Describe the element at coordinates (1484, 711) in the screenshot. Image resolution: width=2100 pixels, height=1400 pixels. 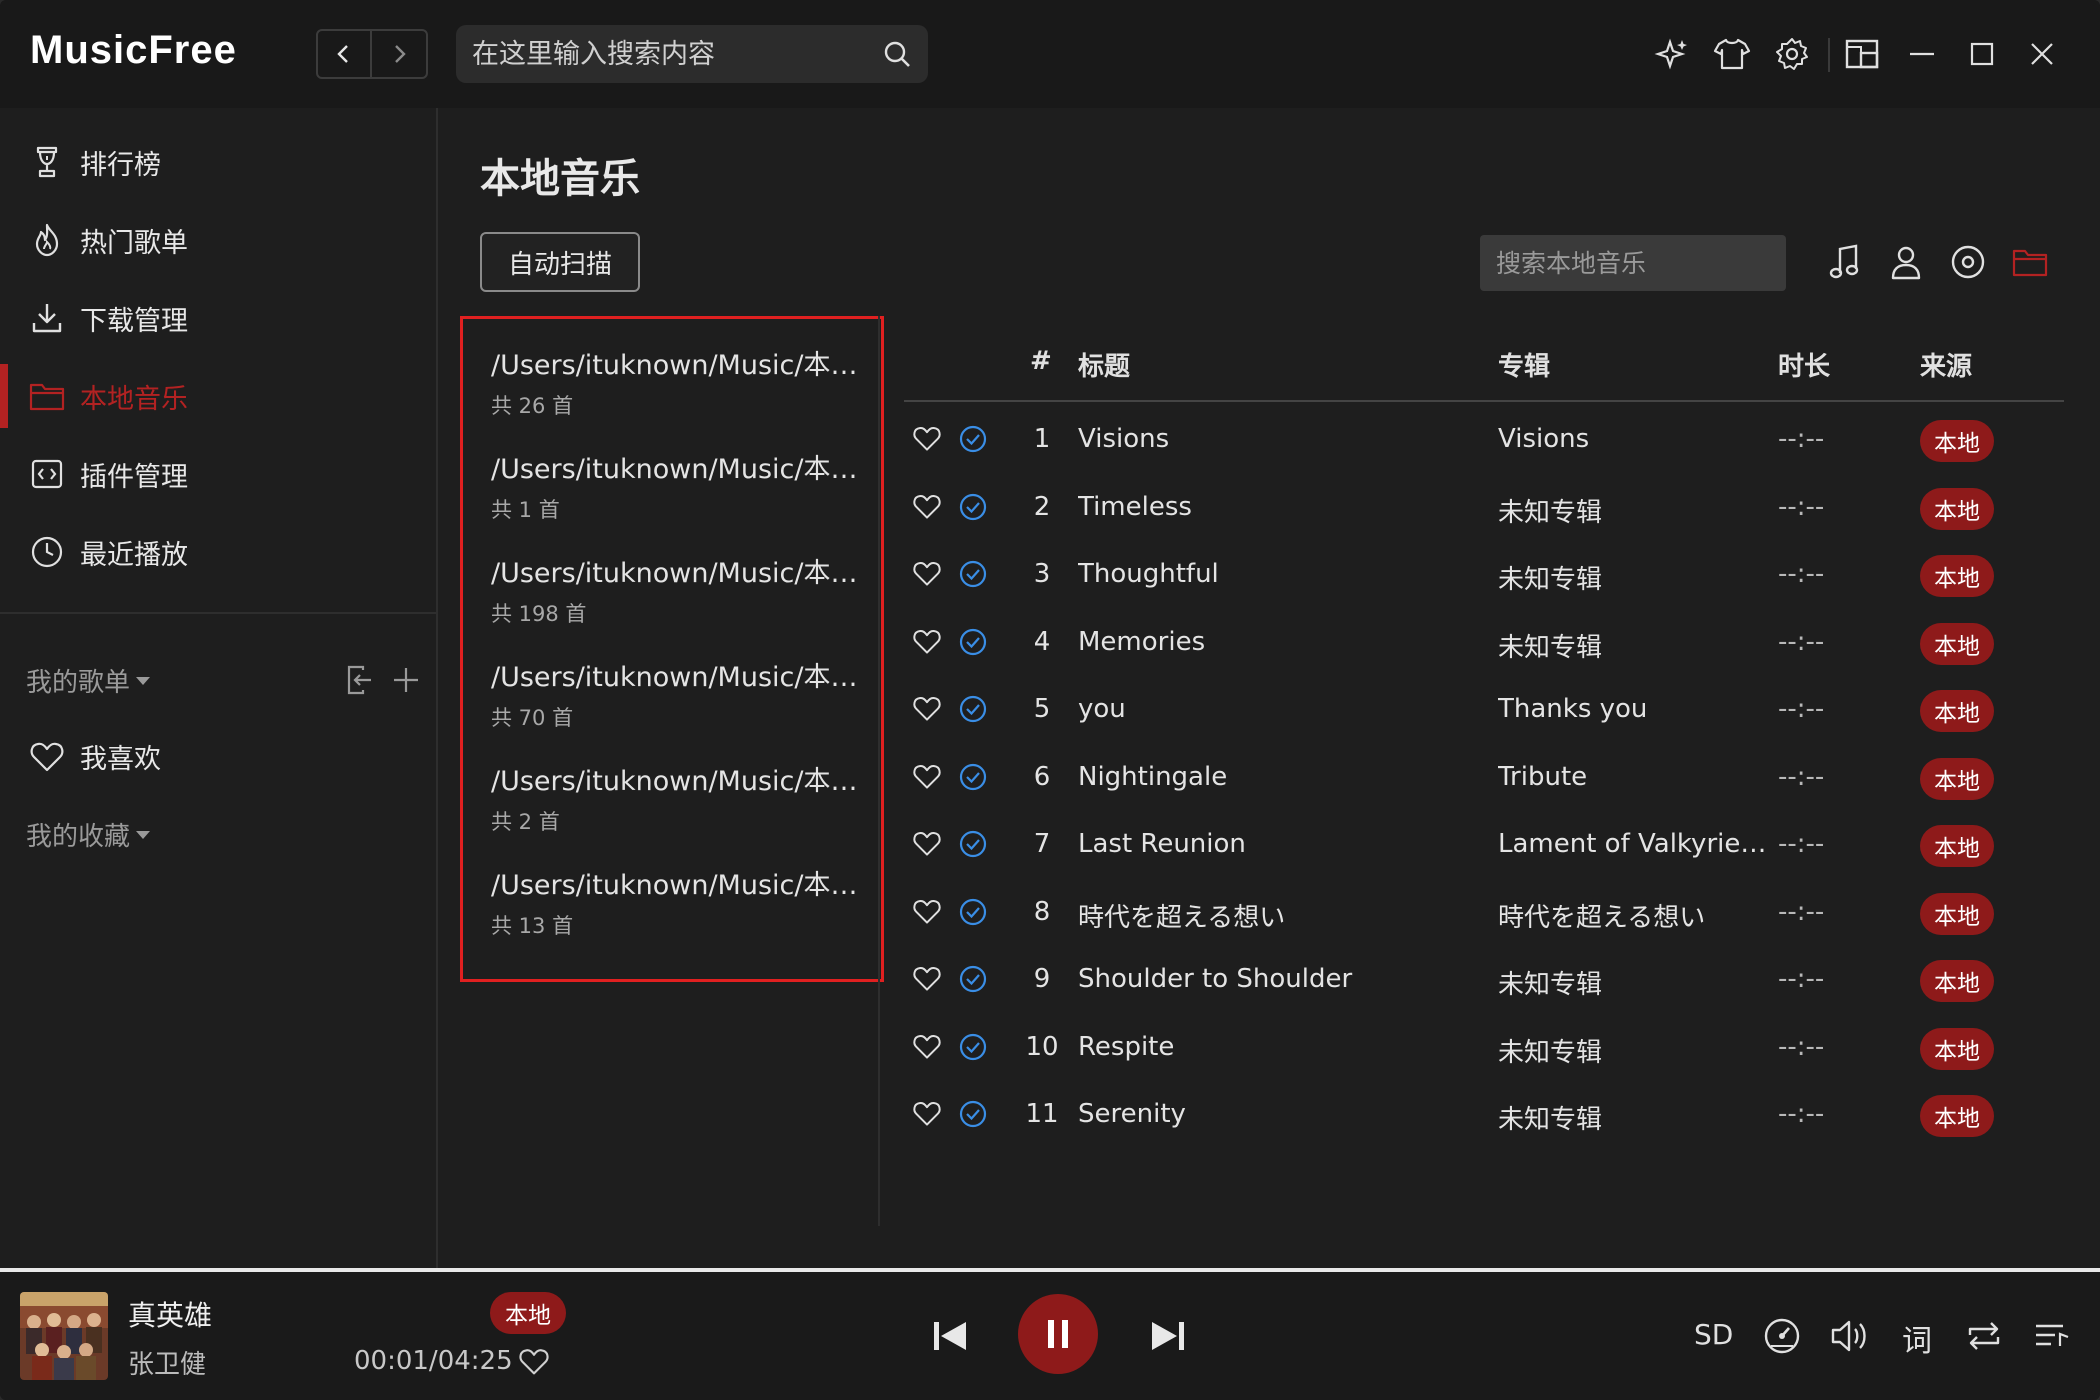
I see `table-row: 5 you Thanks you --:-- 本地` at that location.